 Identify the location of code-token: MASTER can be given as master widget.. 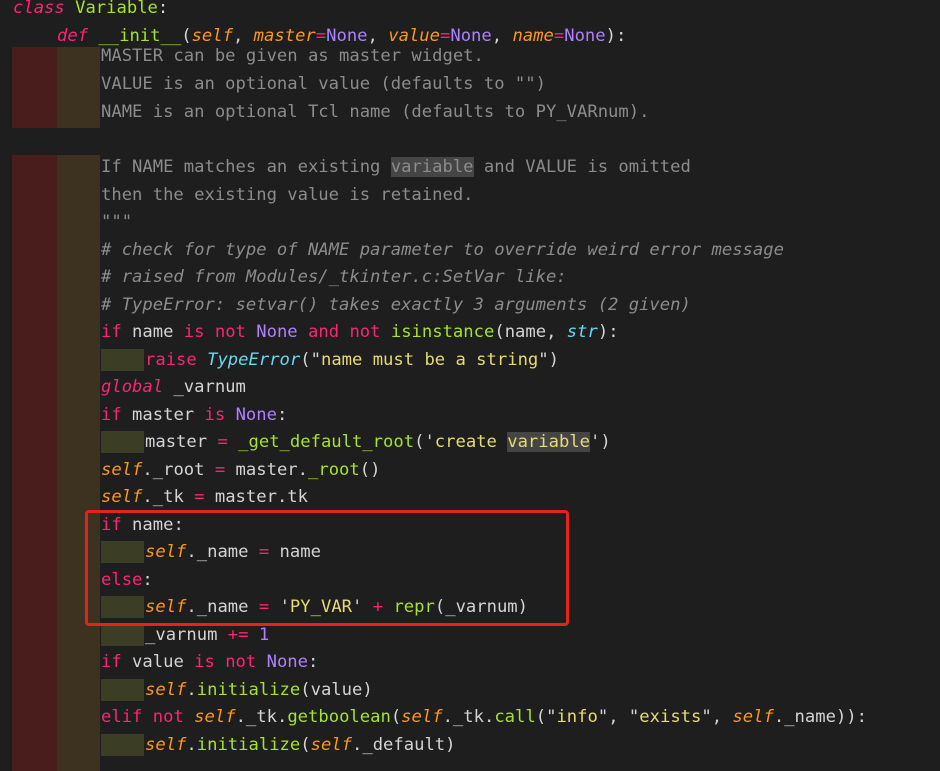
(292, 56).